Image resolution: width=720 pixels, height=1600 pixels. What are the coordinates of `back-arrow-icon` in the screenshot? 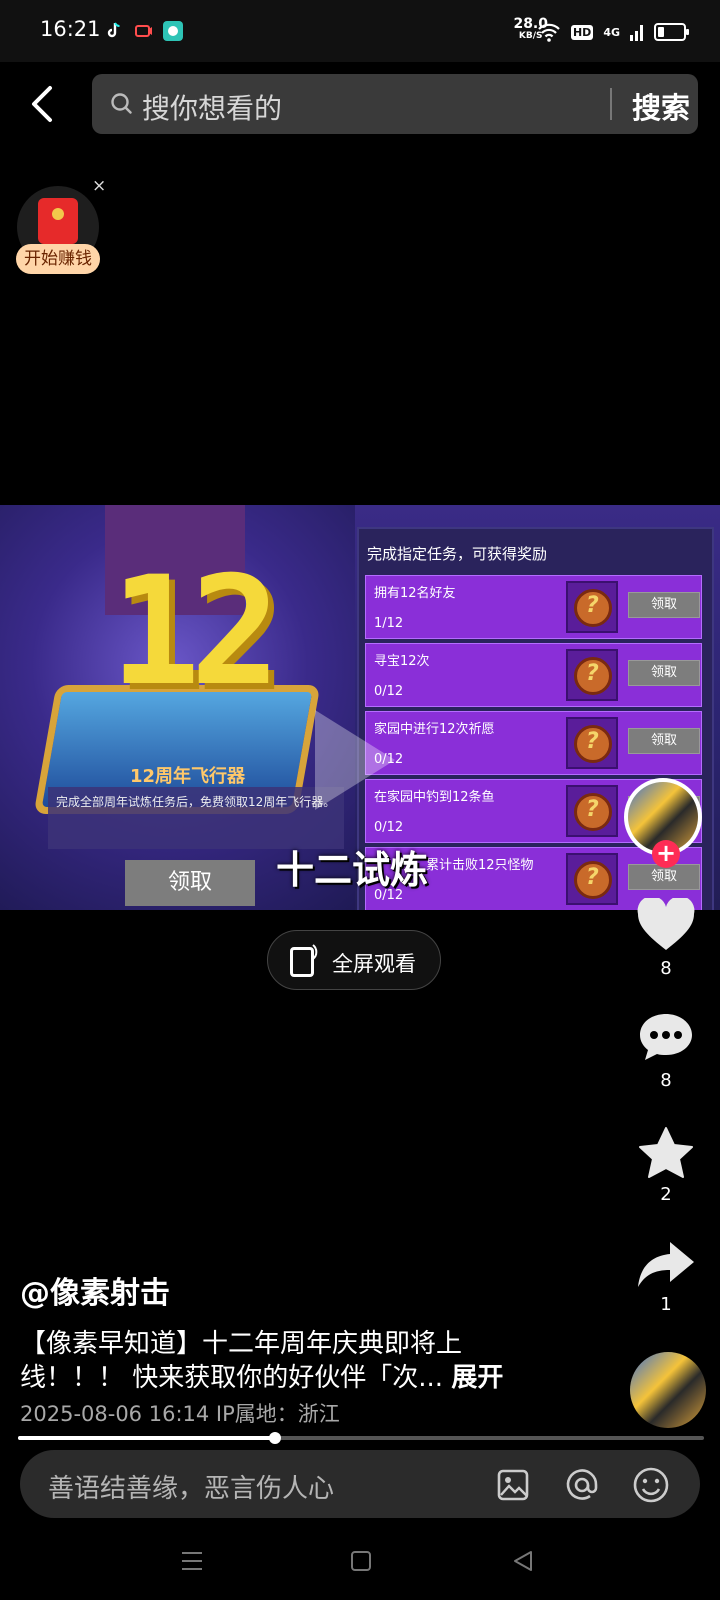 It's located at (42, 104).